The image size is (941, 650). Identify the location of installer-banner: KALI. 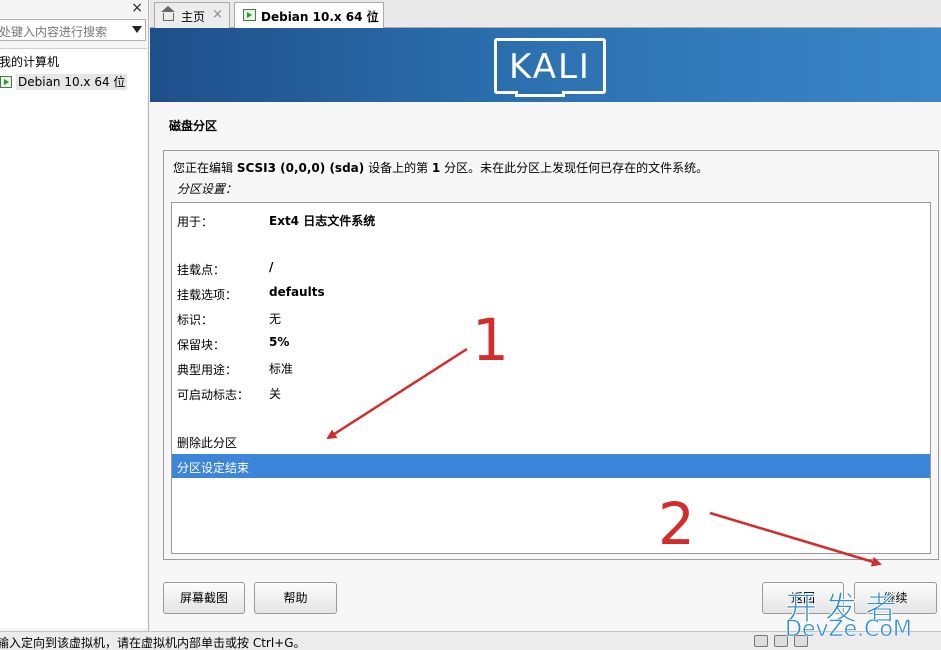
(545, 65).